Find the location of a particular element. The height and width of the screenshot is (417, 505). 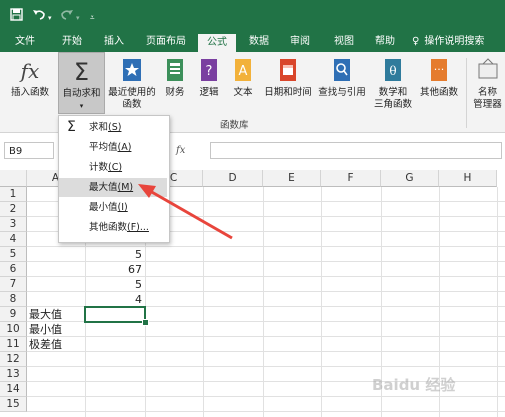

watermark: Baidu 经验 is located at coordinates (414, 385).